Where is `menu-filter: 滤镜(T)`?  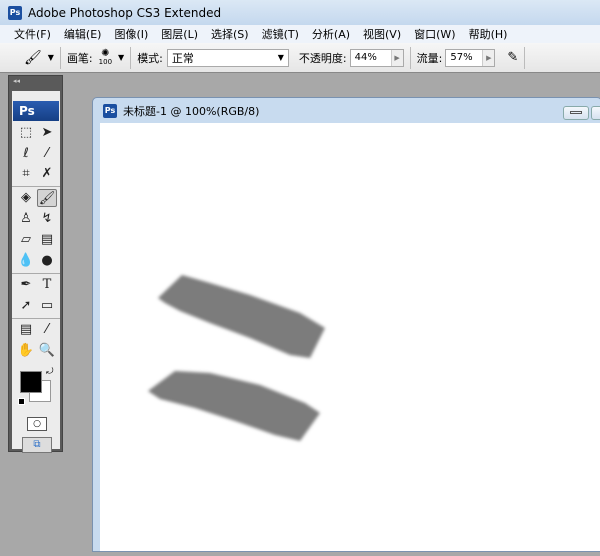 menu-filter: 滤镜(T) is located at coordinates (280, 34).